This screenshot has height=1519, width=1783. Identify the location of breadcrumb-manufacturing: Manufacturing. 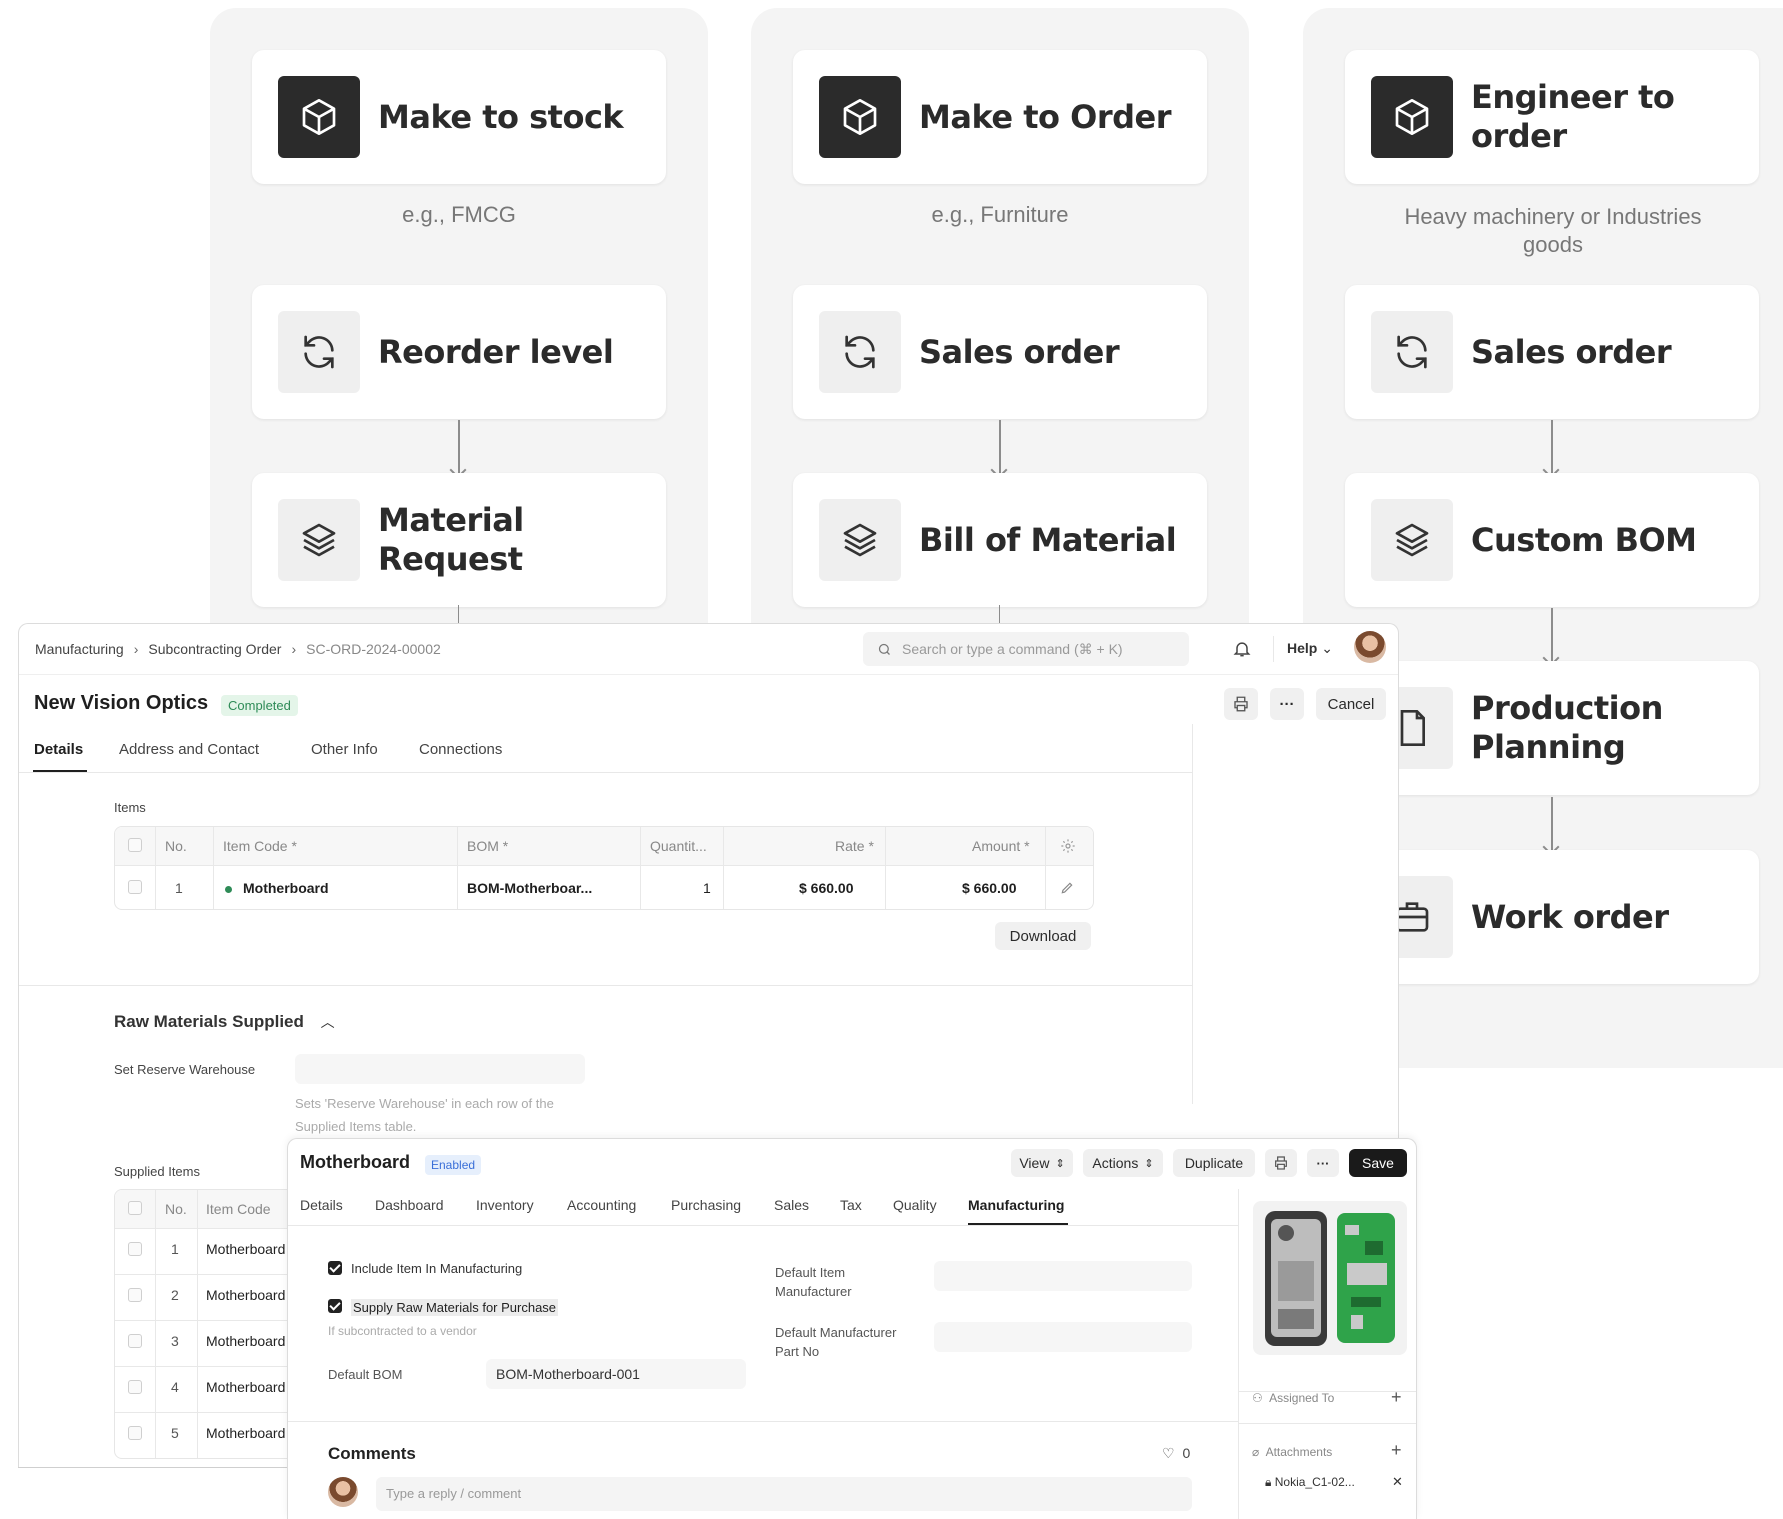
(79, 649).